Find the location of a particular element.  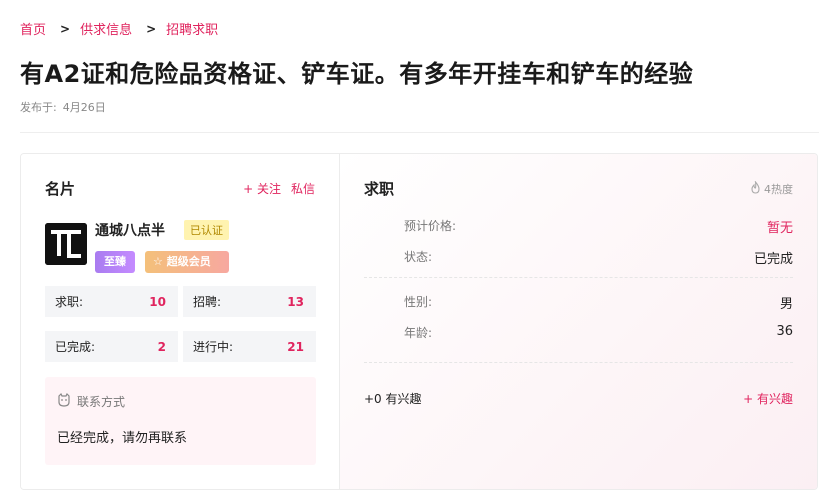

breadcrumb-home: 首页 is located at coordinates (33, 28).